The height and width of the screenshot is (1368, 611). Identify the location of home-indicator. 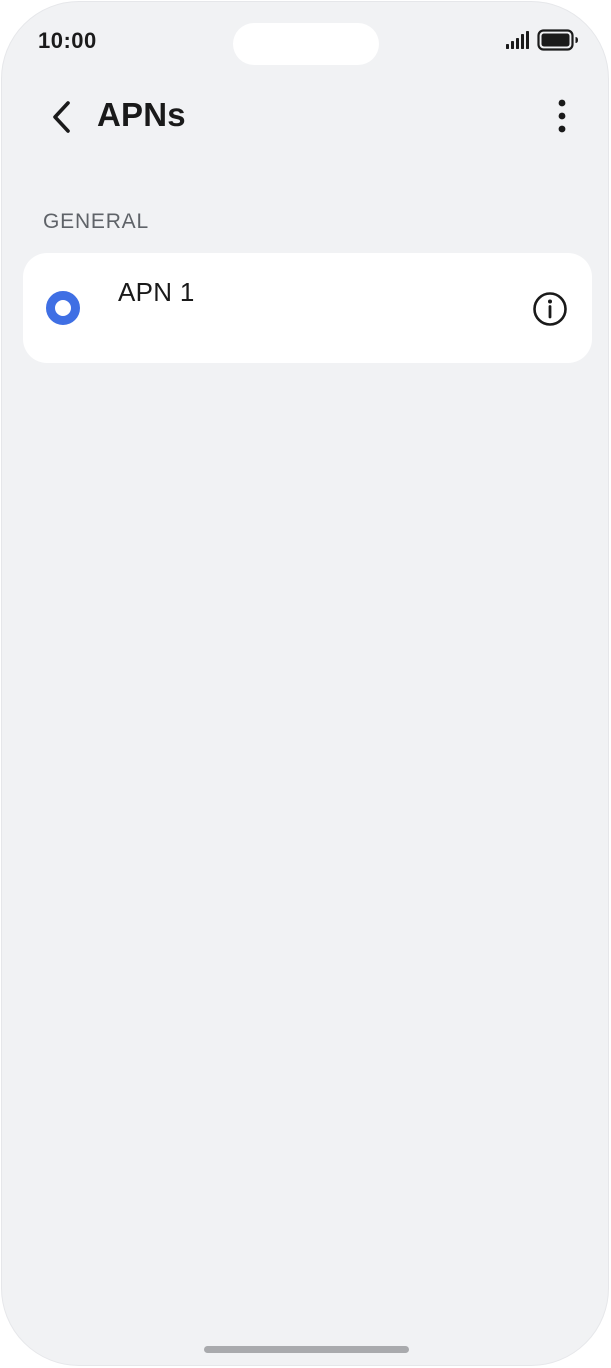
(306, 1349).